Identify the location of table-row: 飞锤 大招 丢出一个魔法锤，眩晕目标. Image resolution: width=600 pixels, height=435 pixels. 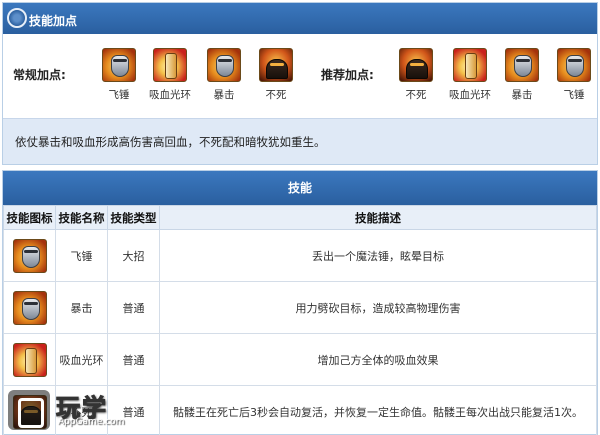
(300, 255).